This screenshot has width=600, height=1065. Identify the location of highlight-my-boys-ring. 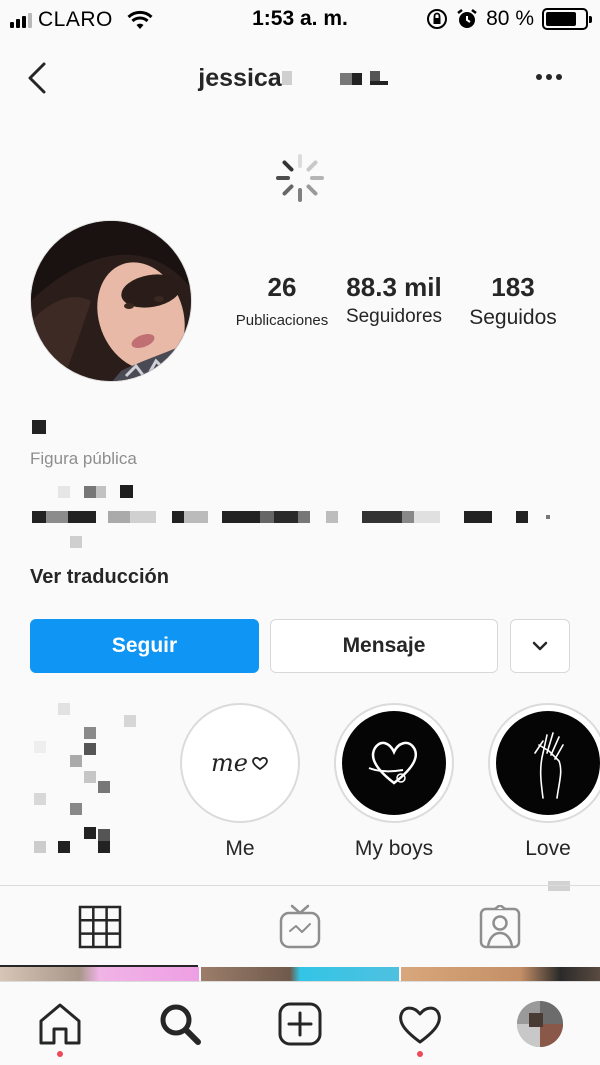
(394, 763).